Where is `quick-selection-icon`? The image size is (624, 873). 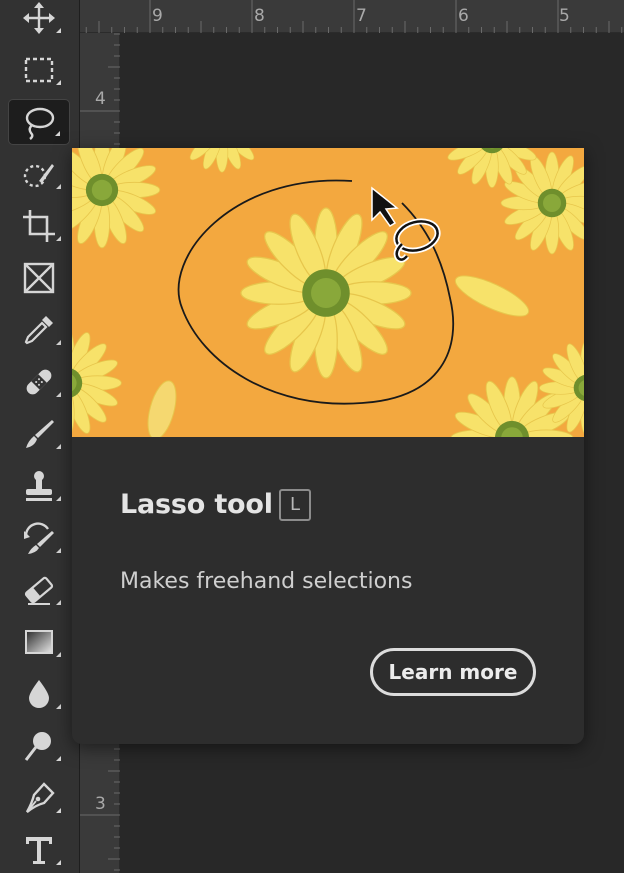 quick-selection-icon is located at coordinates (38, 176).